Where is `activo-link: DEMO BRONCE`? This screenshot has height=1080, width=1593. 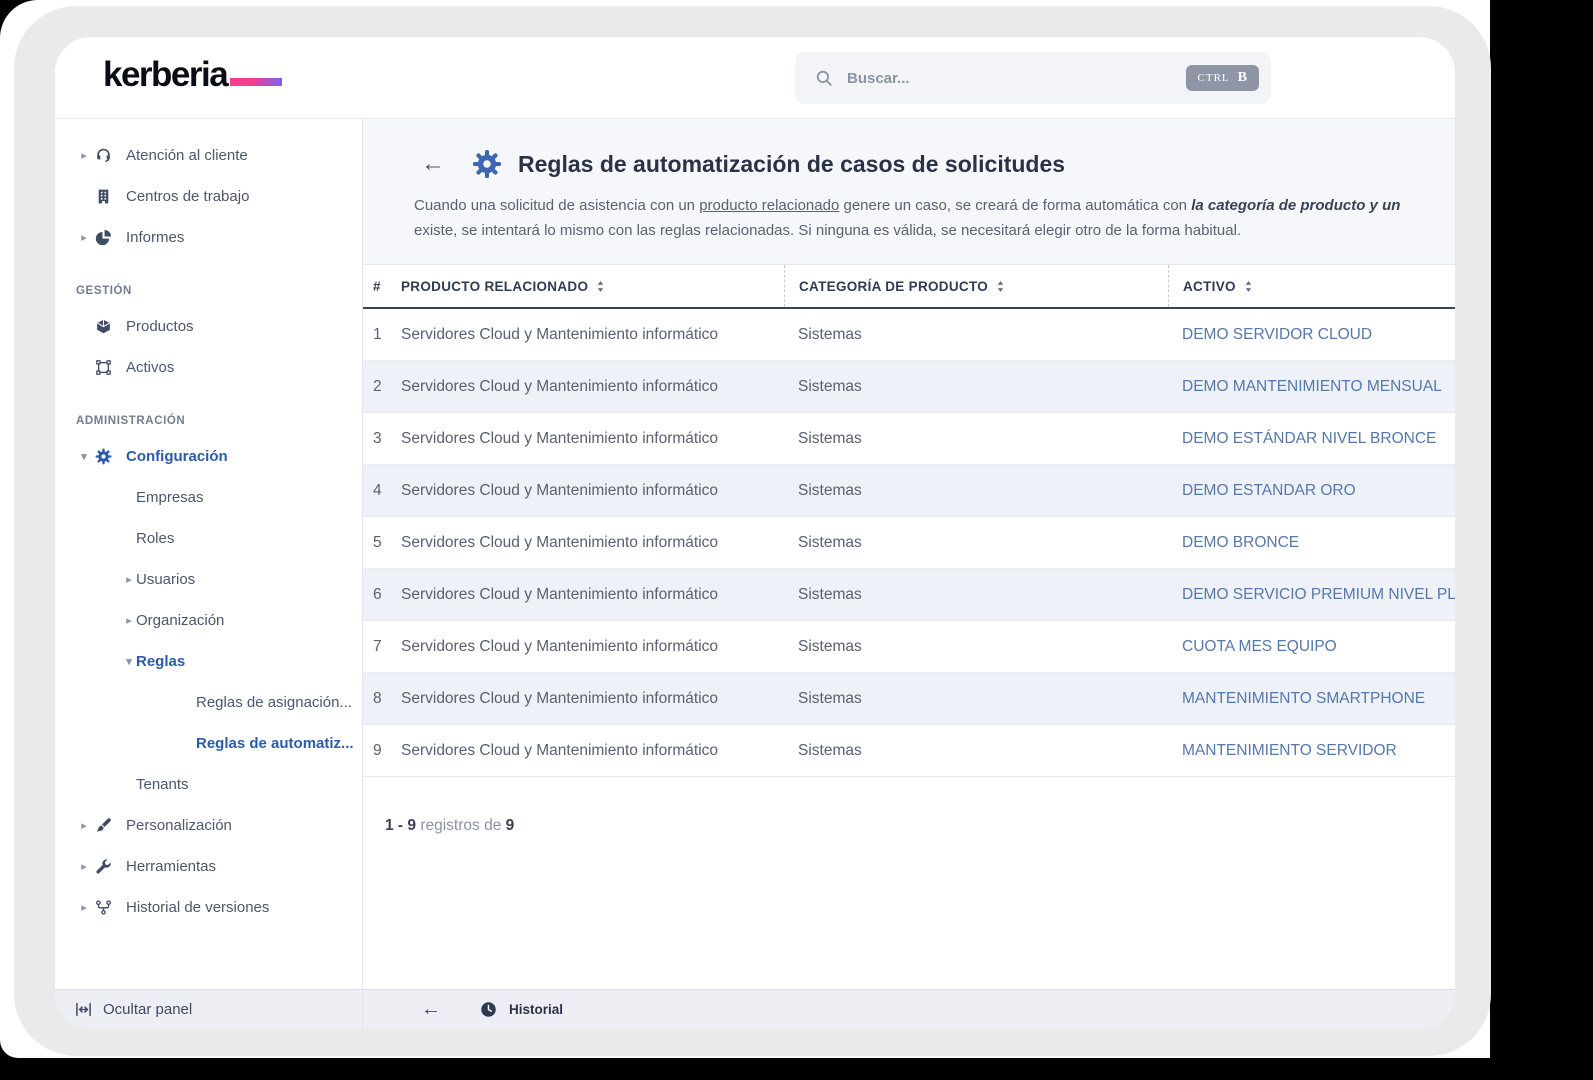
activo-link: DEMO BRONCE is located at coordinates (1311, 543).